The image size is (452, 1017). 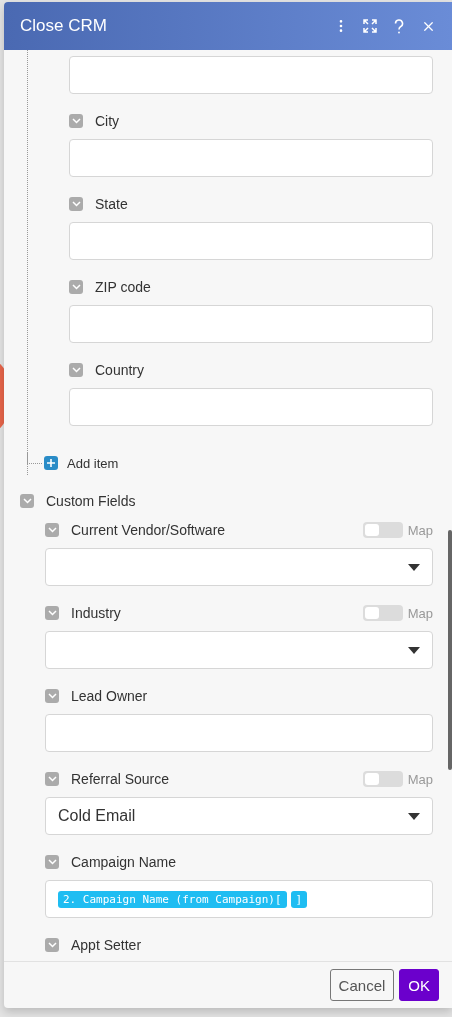 What do you see at coordinates (370, 26) in the screenshot?
I see `expand-icon` at bounding box center [370, 26].